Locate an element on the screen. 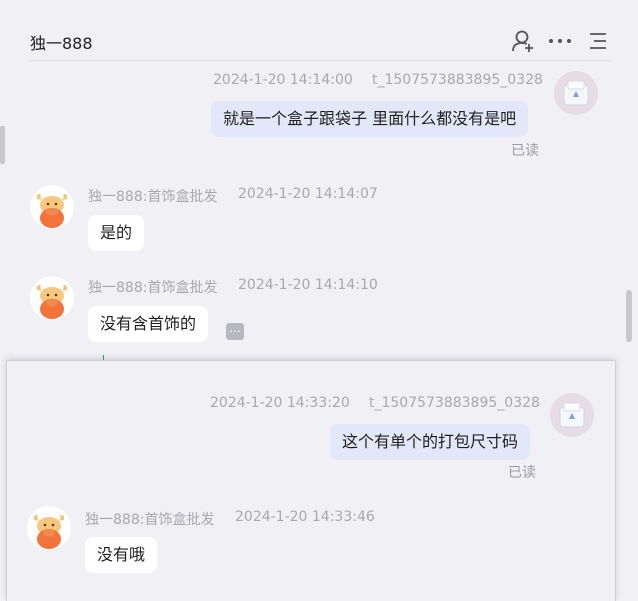 Image resolution: width=638 pixels, height=601 pixels. message-time: 2024-1-20 14:33:46 is located at coordinates (305, 517).